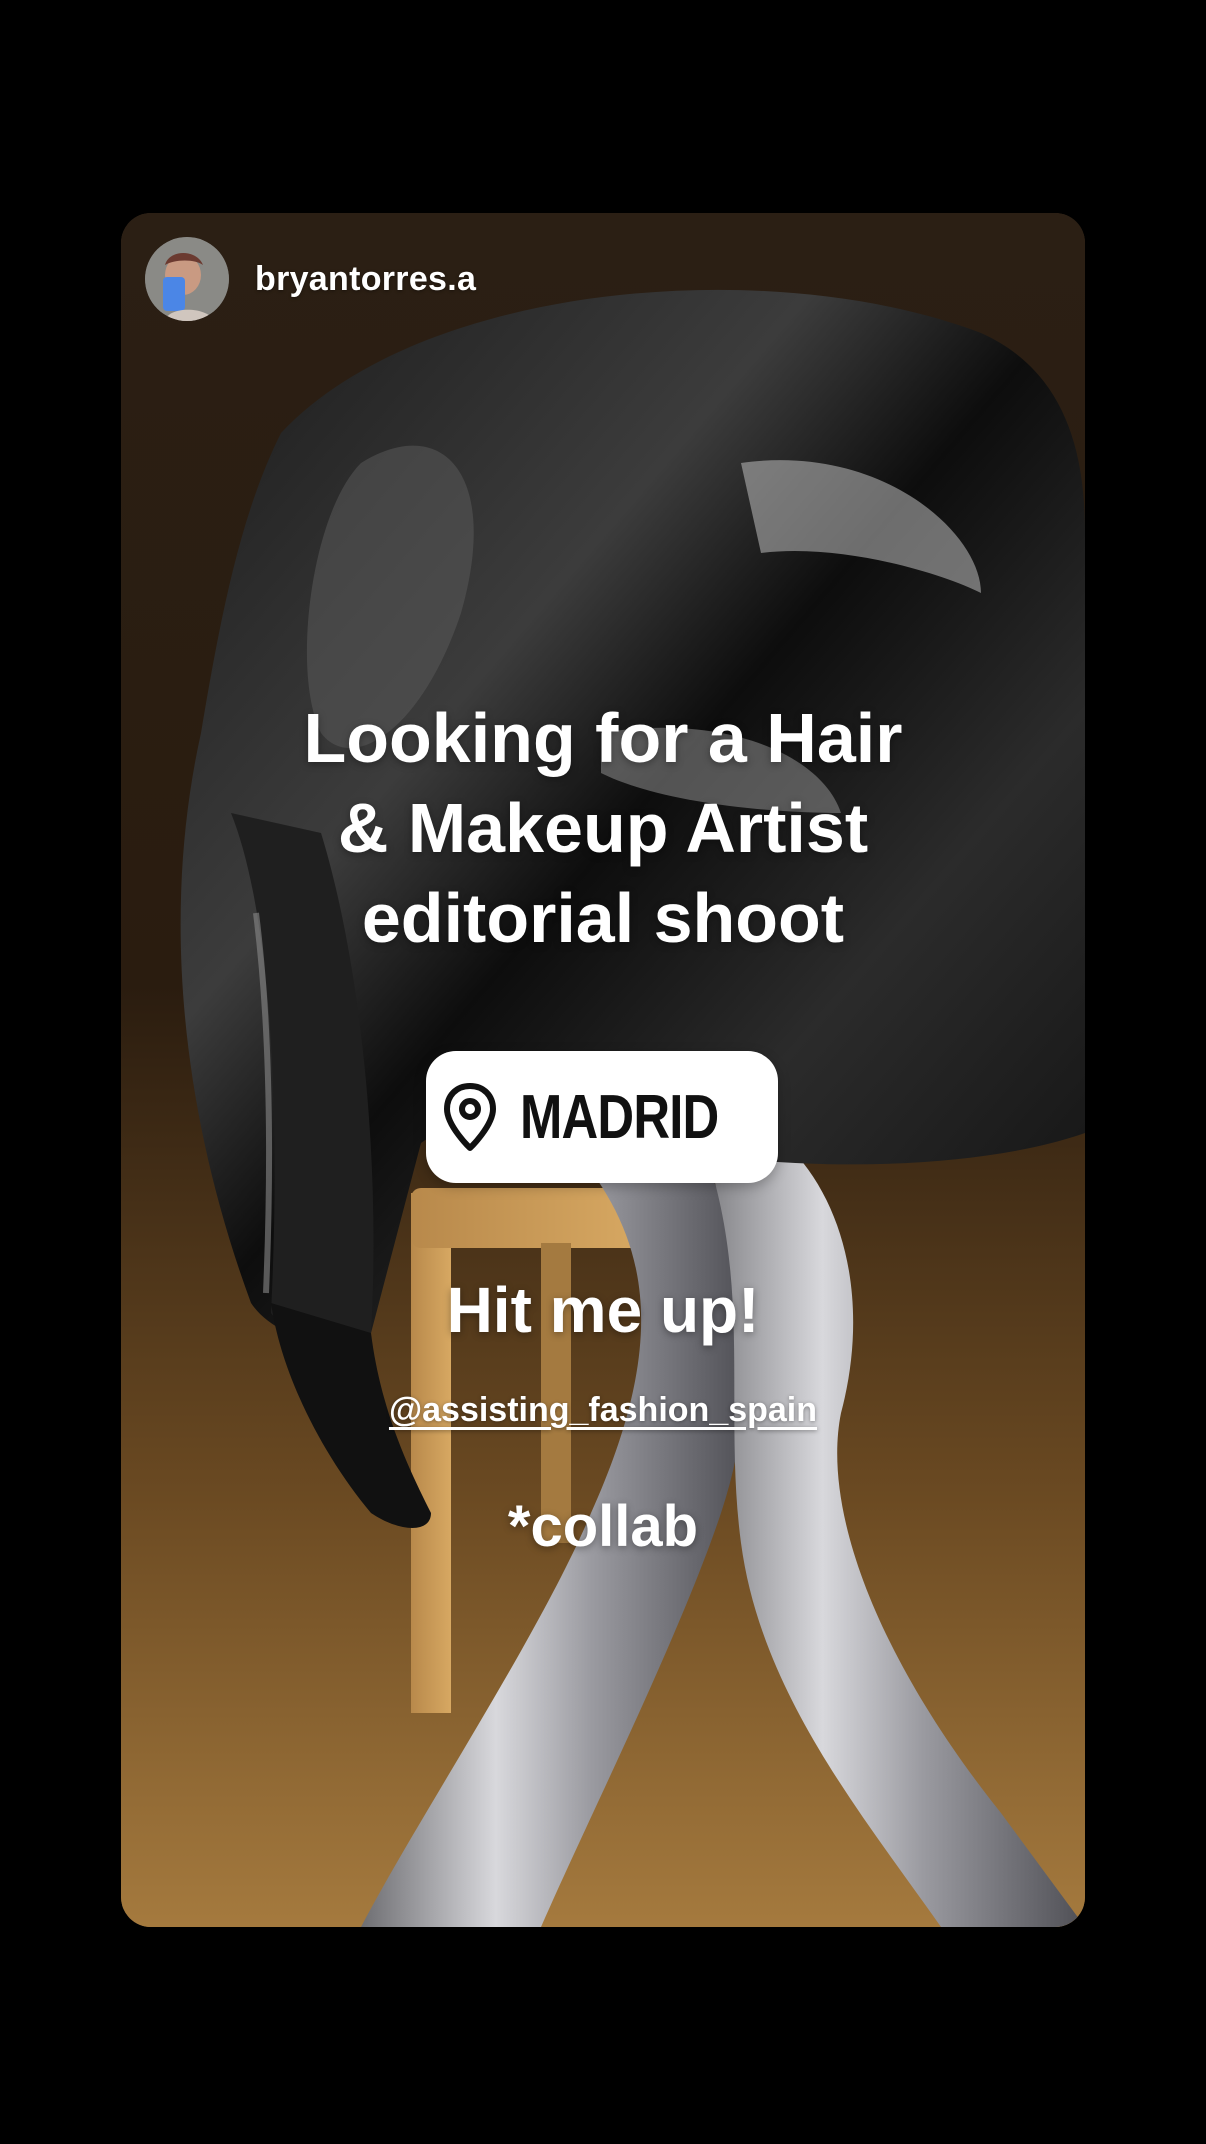 This screenshot has height=2144, width=1206. I want to click on headline-line: & Makeup Artist, so click(603, 828).